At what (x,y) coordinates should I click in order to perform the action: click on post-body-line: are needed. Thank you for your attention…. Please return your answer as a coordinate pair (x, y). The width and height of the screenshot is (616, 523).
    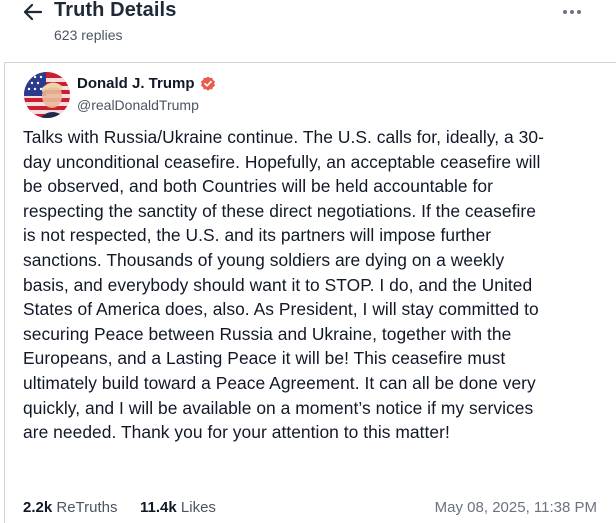
    Looking at the image, I should click on (236, 432).